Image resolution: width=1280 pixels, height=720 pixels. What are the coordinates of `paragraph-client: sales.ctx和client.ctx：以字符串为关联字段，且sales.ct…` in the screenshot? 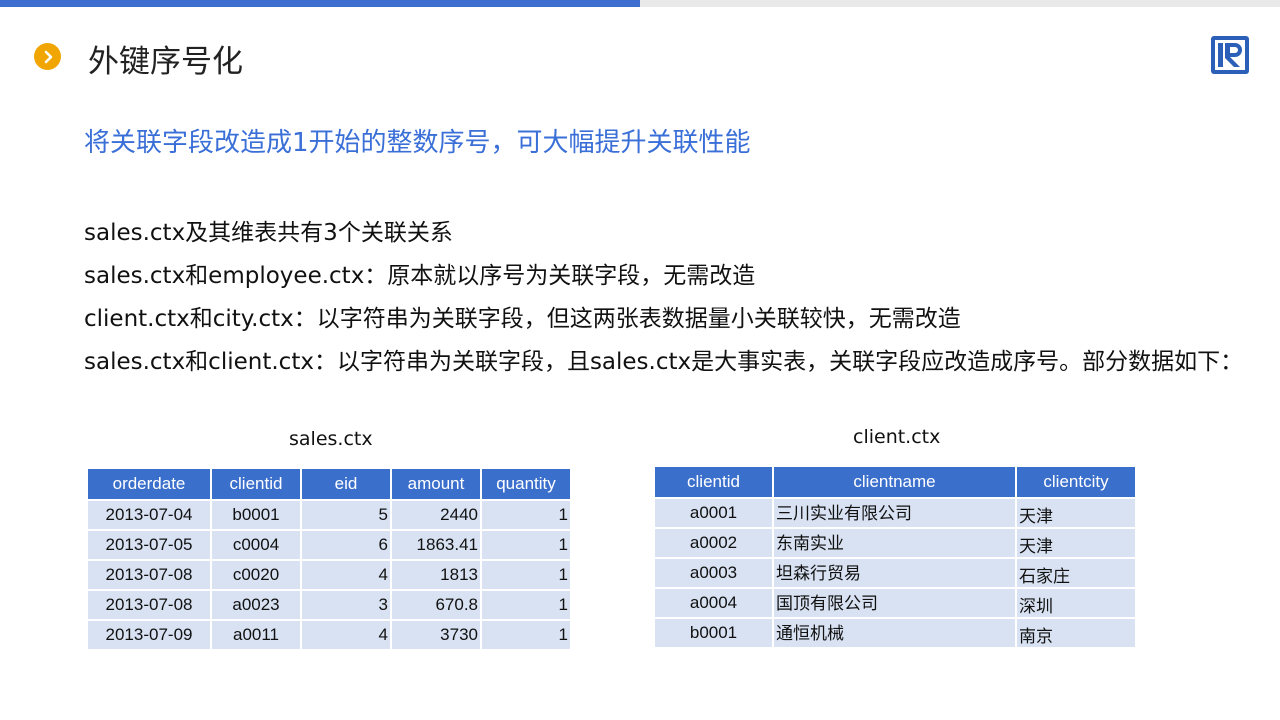 It's located at (664, 362).